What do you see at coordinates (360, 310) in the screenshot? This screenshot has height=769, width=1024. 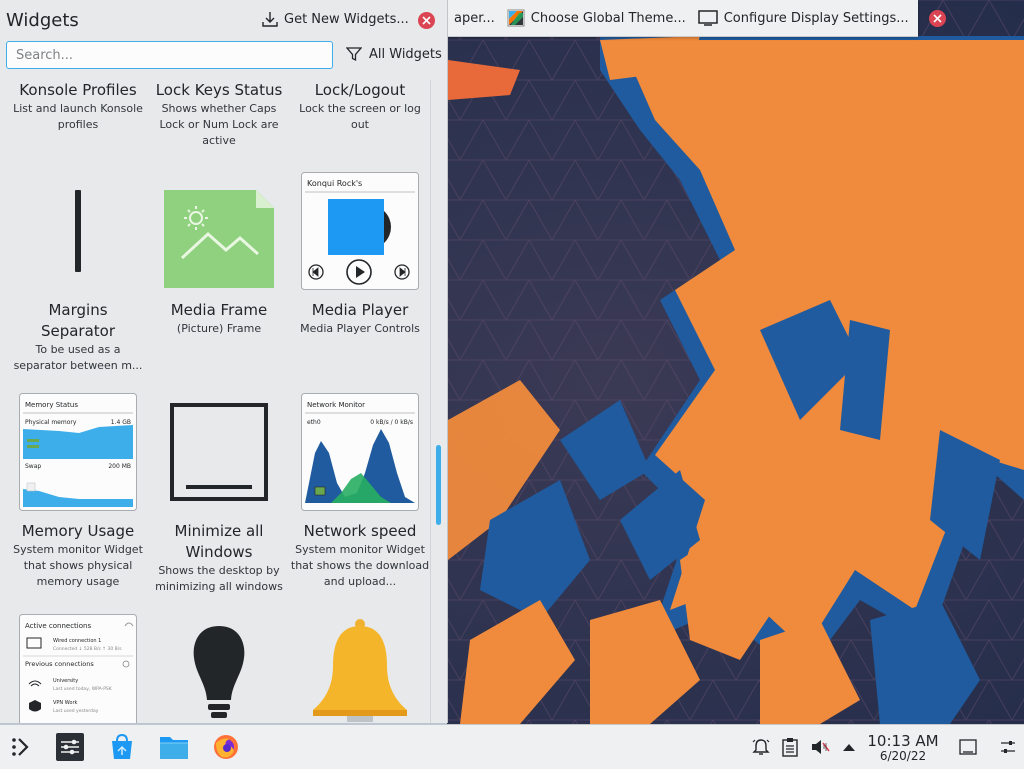 I see `widget-name: Media Player` at bounding box center [360, 310].